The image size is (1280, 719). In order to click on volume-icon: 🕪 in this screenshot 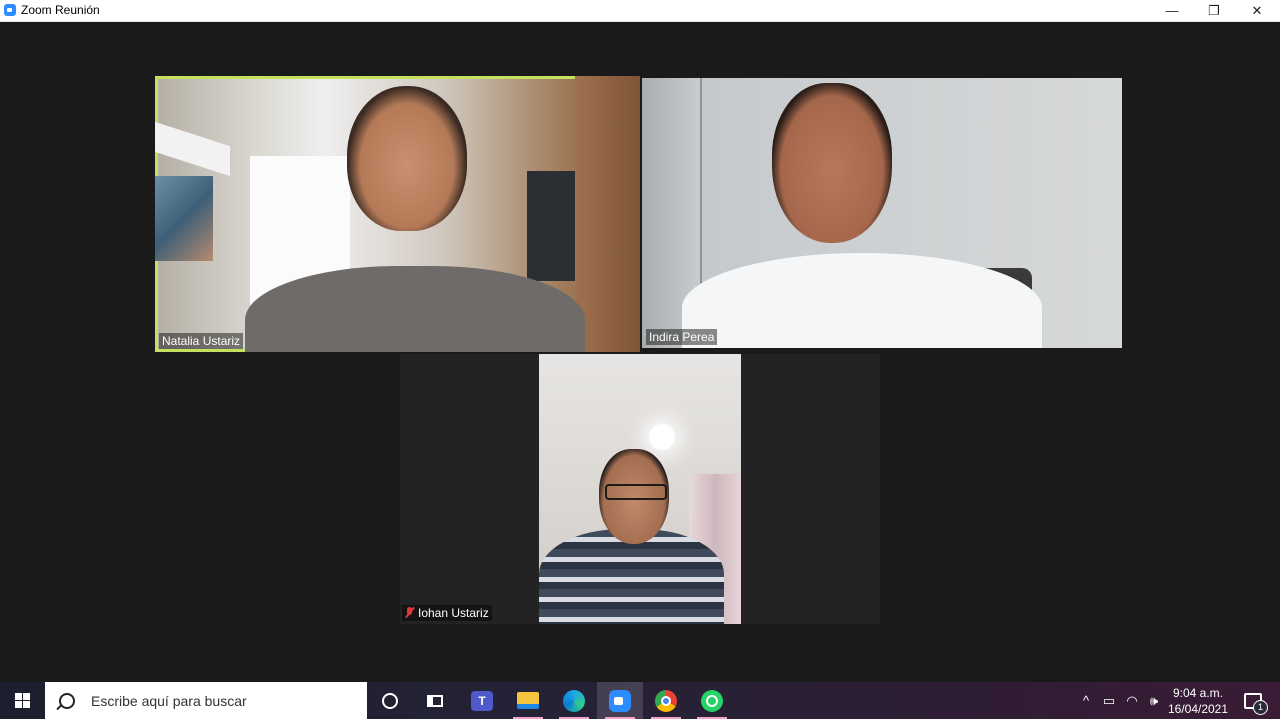, I will do `click(1154, 700)`.